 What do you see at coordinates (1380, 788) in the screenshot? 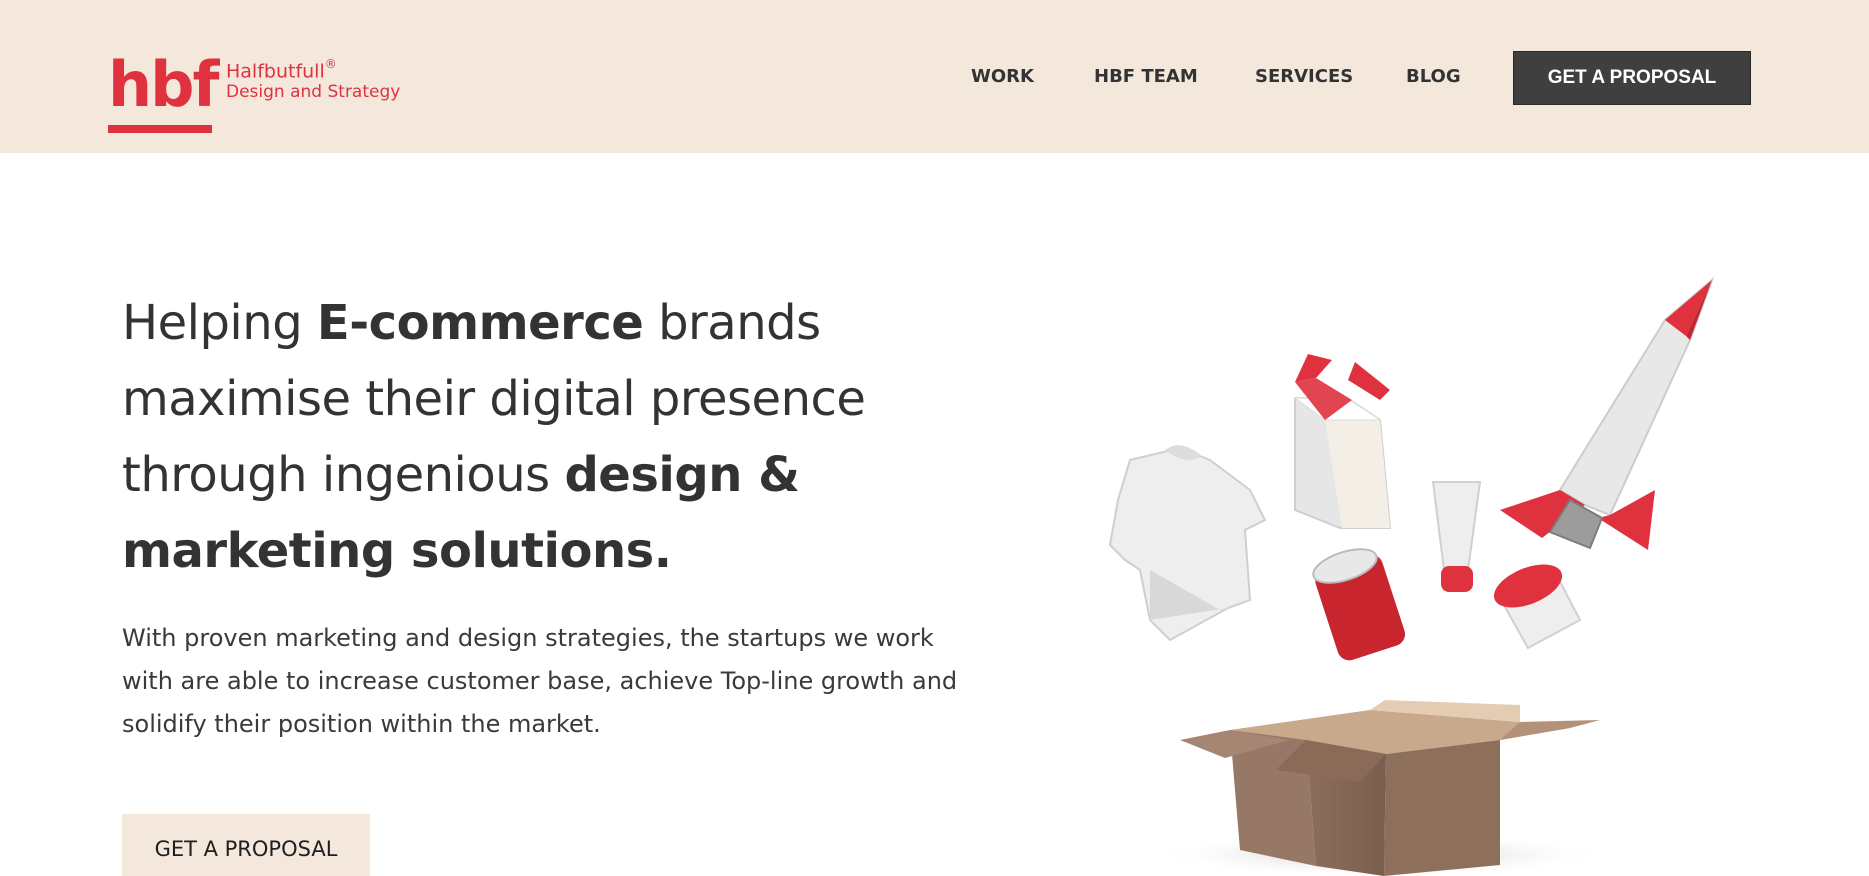
I see `cardboard-box-icon` at bounding box center [1380, 788].